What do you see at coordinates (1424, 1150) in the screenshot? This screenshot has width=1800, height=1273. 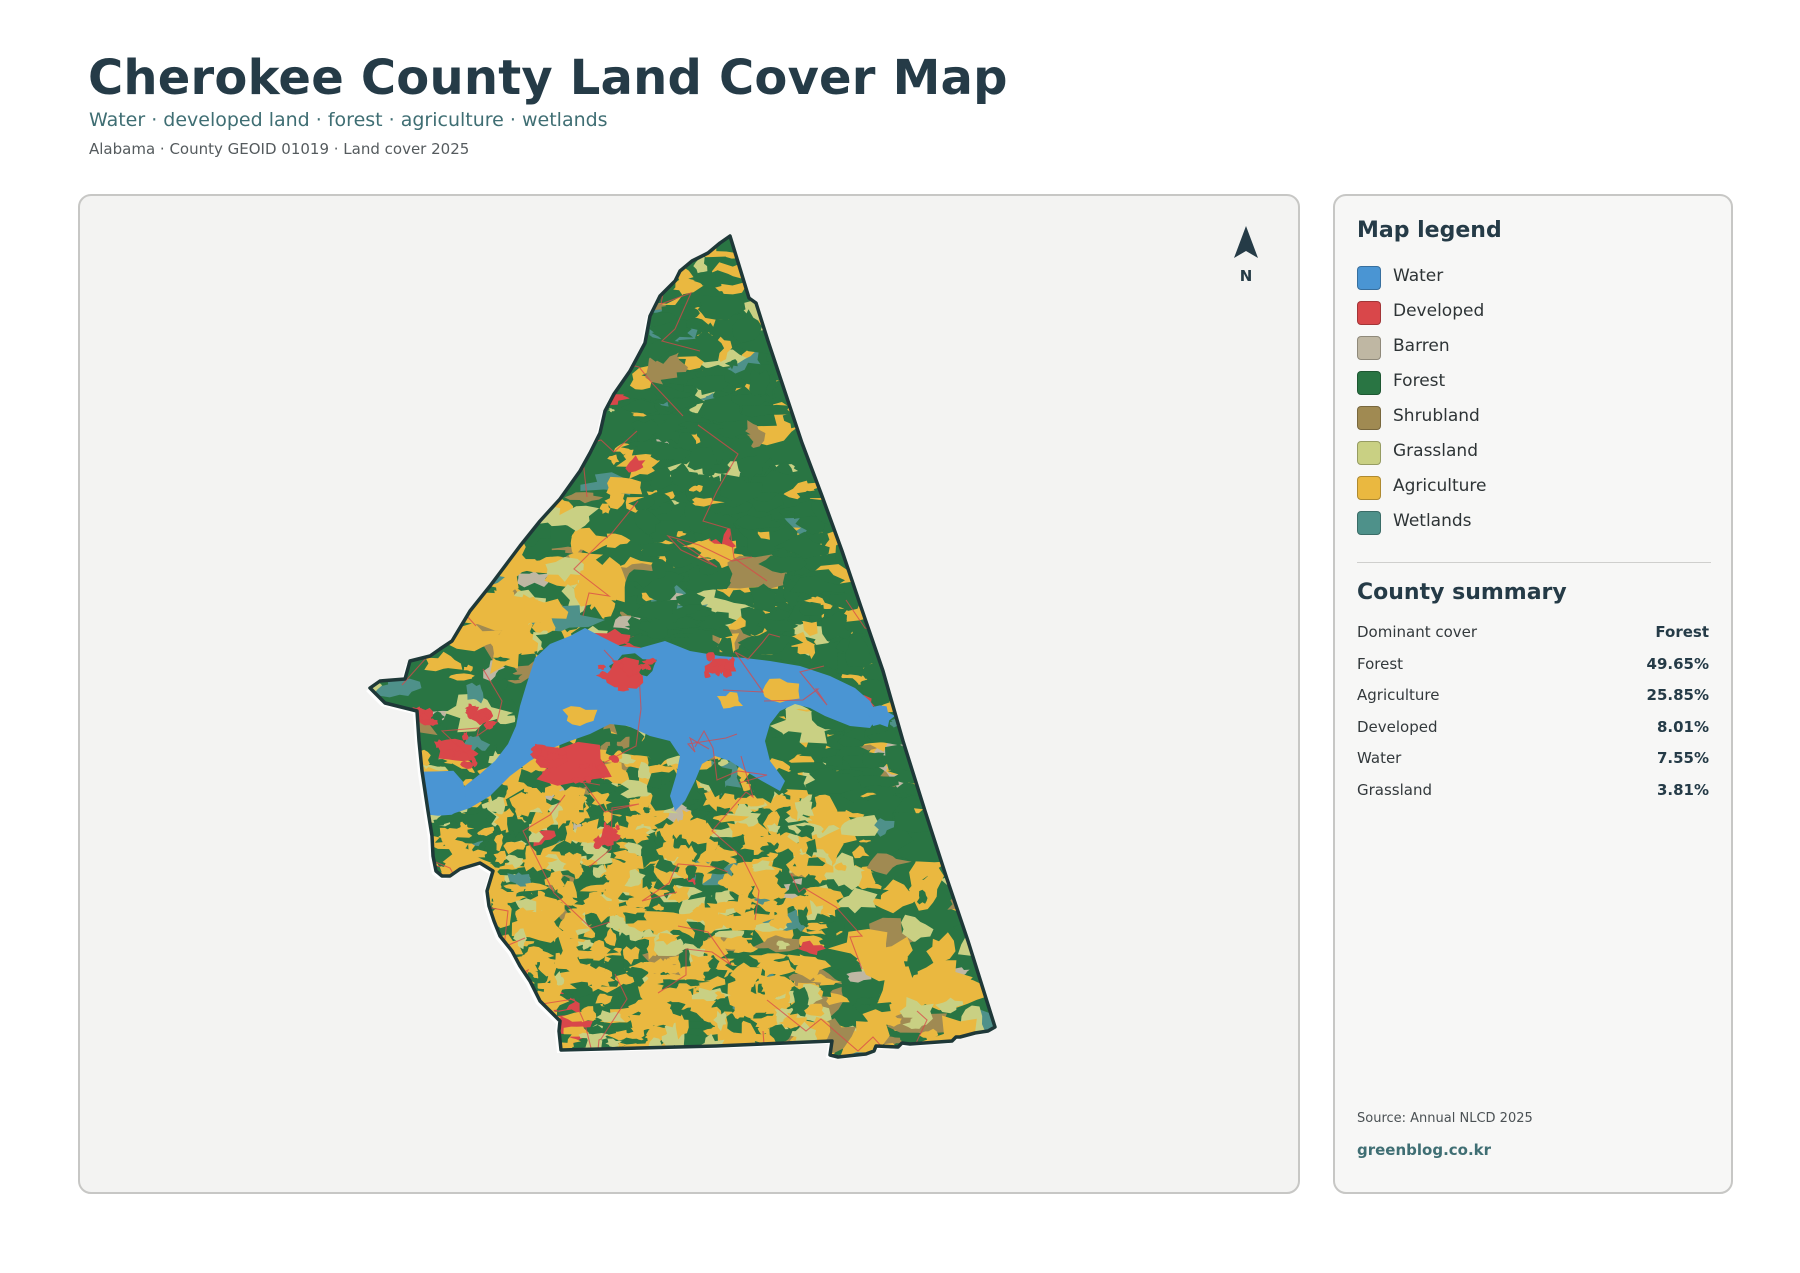 I see `brand-link: greenblog.co.kr` at bounding box center [1424, 1150].